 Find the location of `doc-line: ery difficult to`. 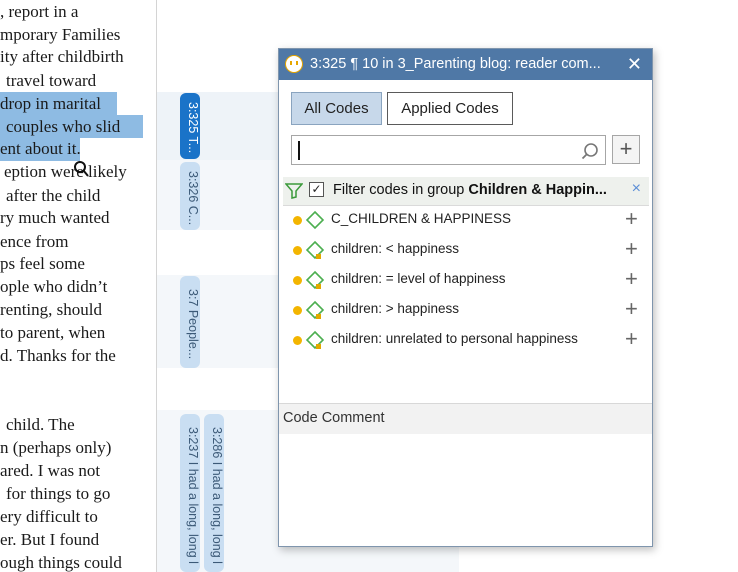

doc-line: ery difficult to is located at coordinates (49, 516).